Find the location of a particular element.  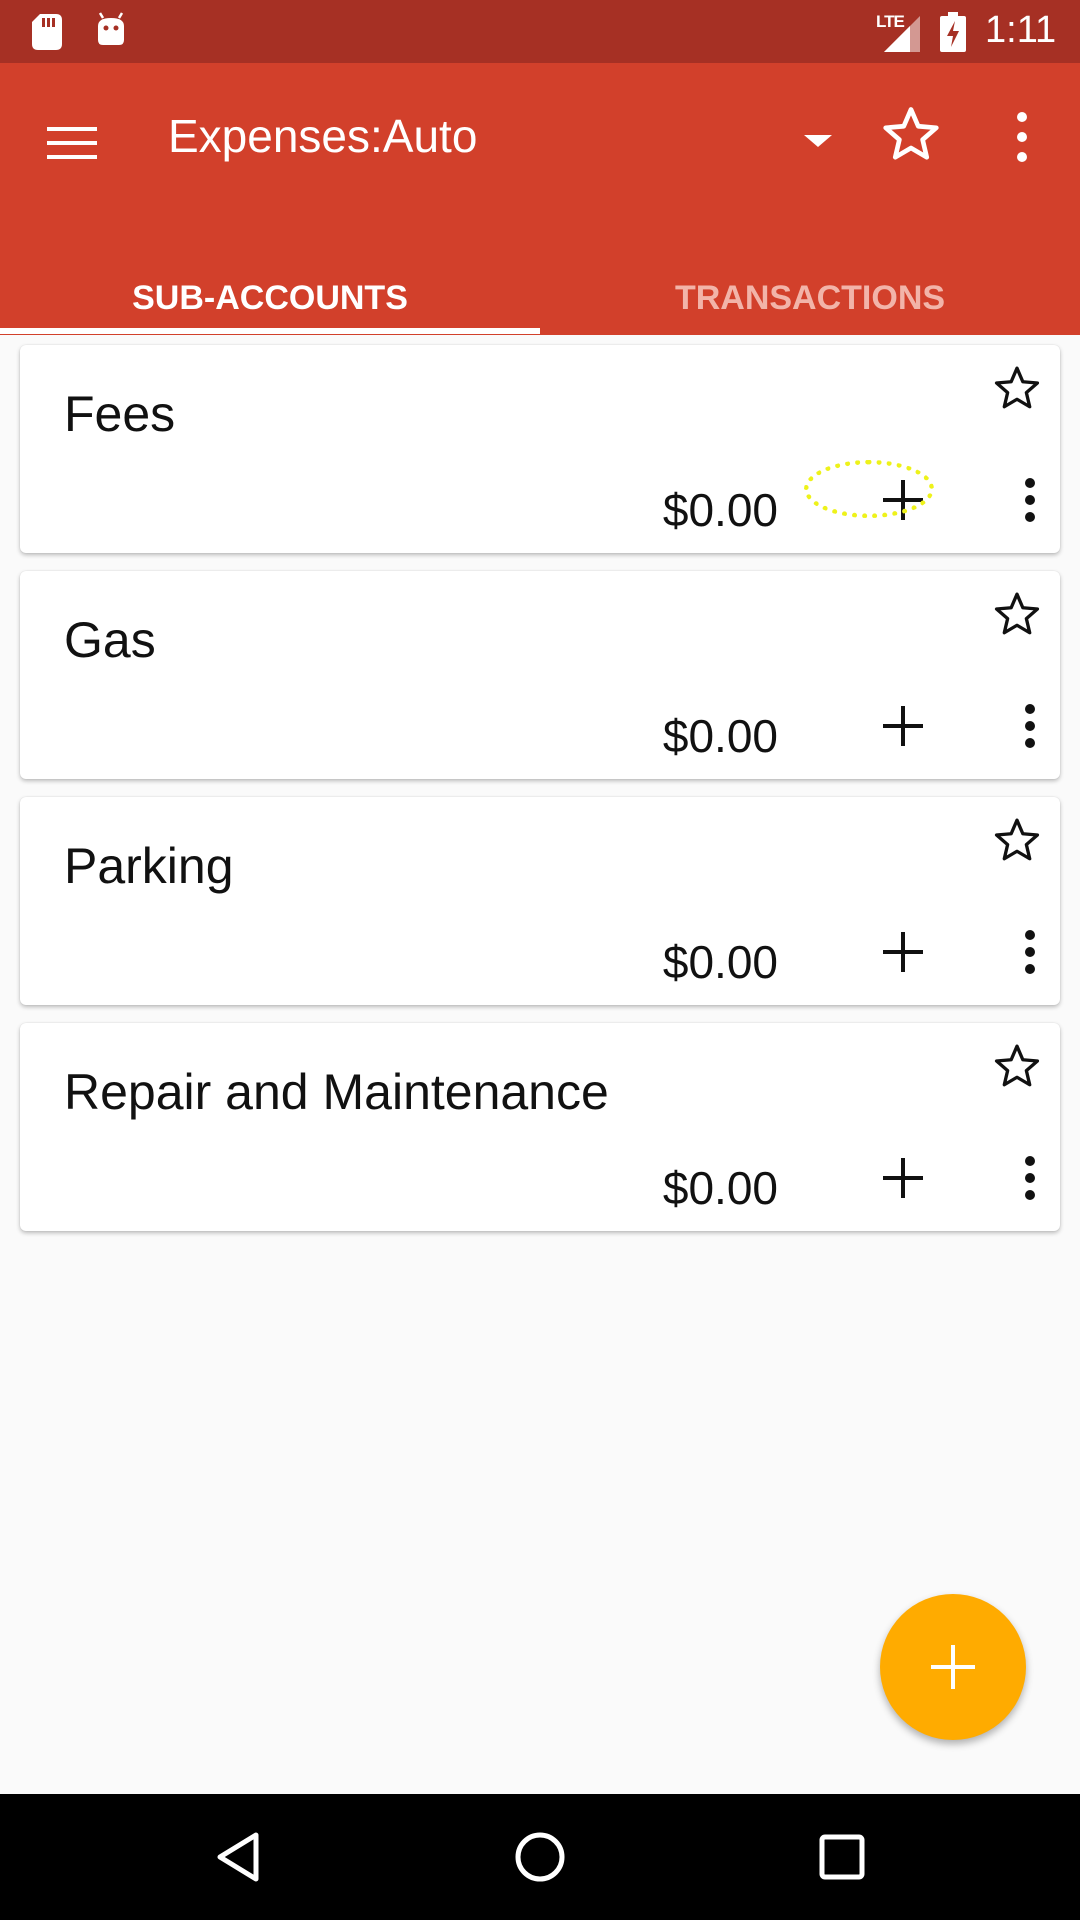

dropdown-caret-icon is located at coordinates (818, 141).